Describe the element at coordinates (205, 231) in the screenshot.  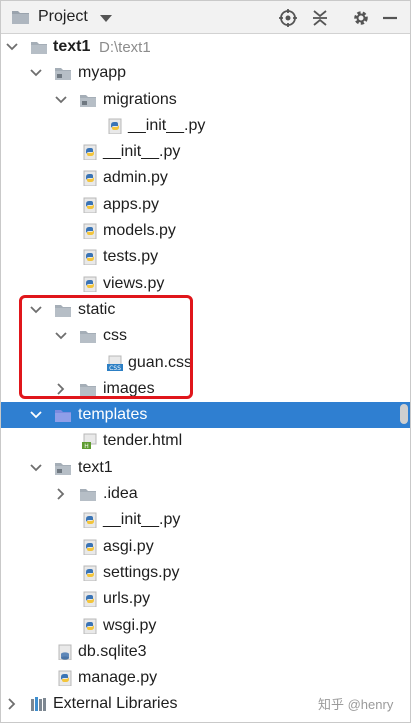
I see `tree-node-models: models.py` at that location.